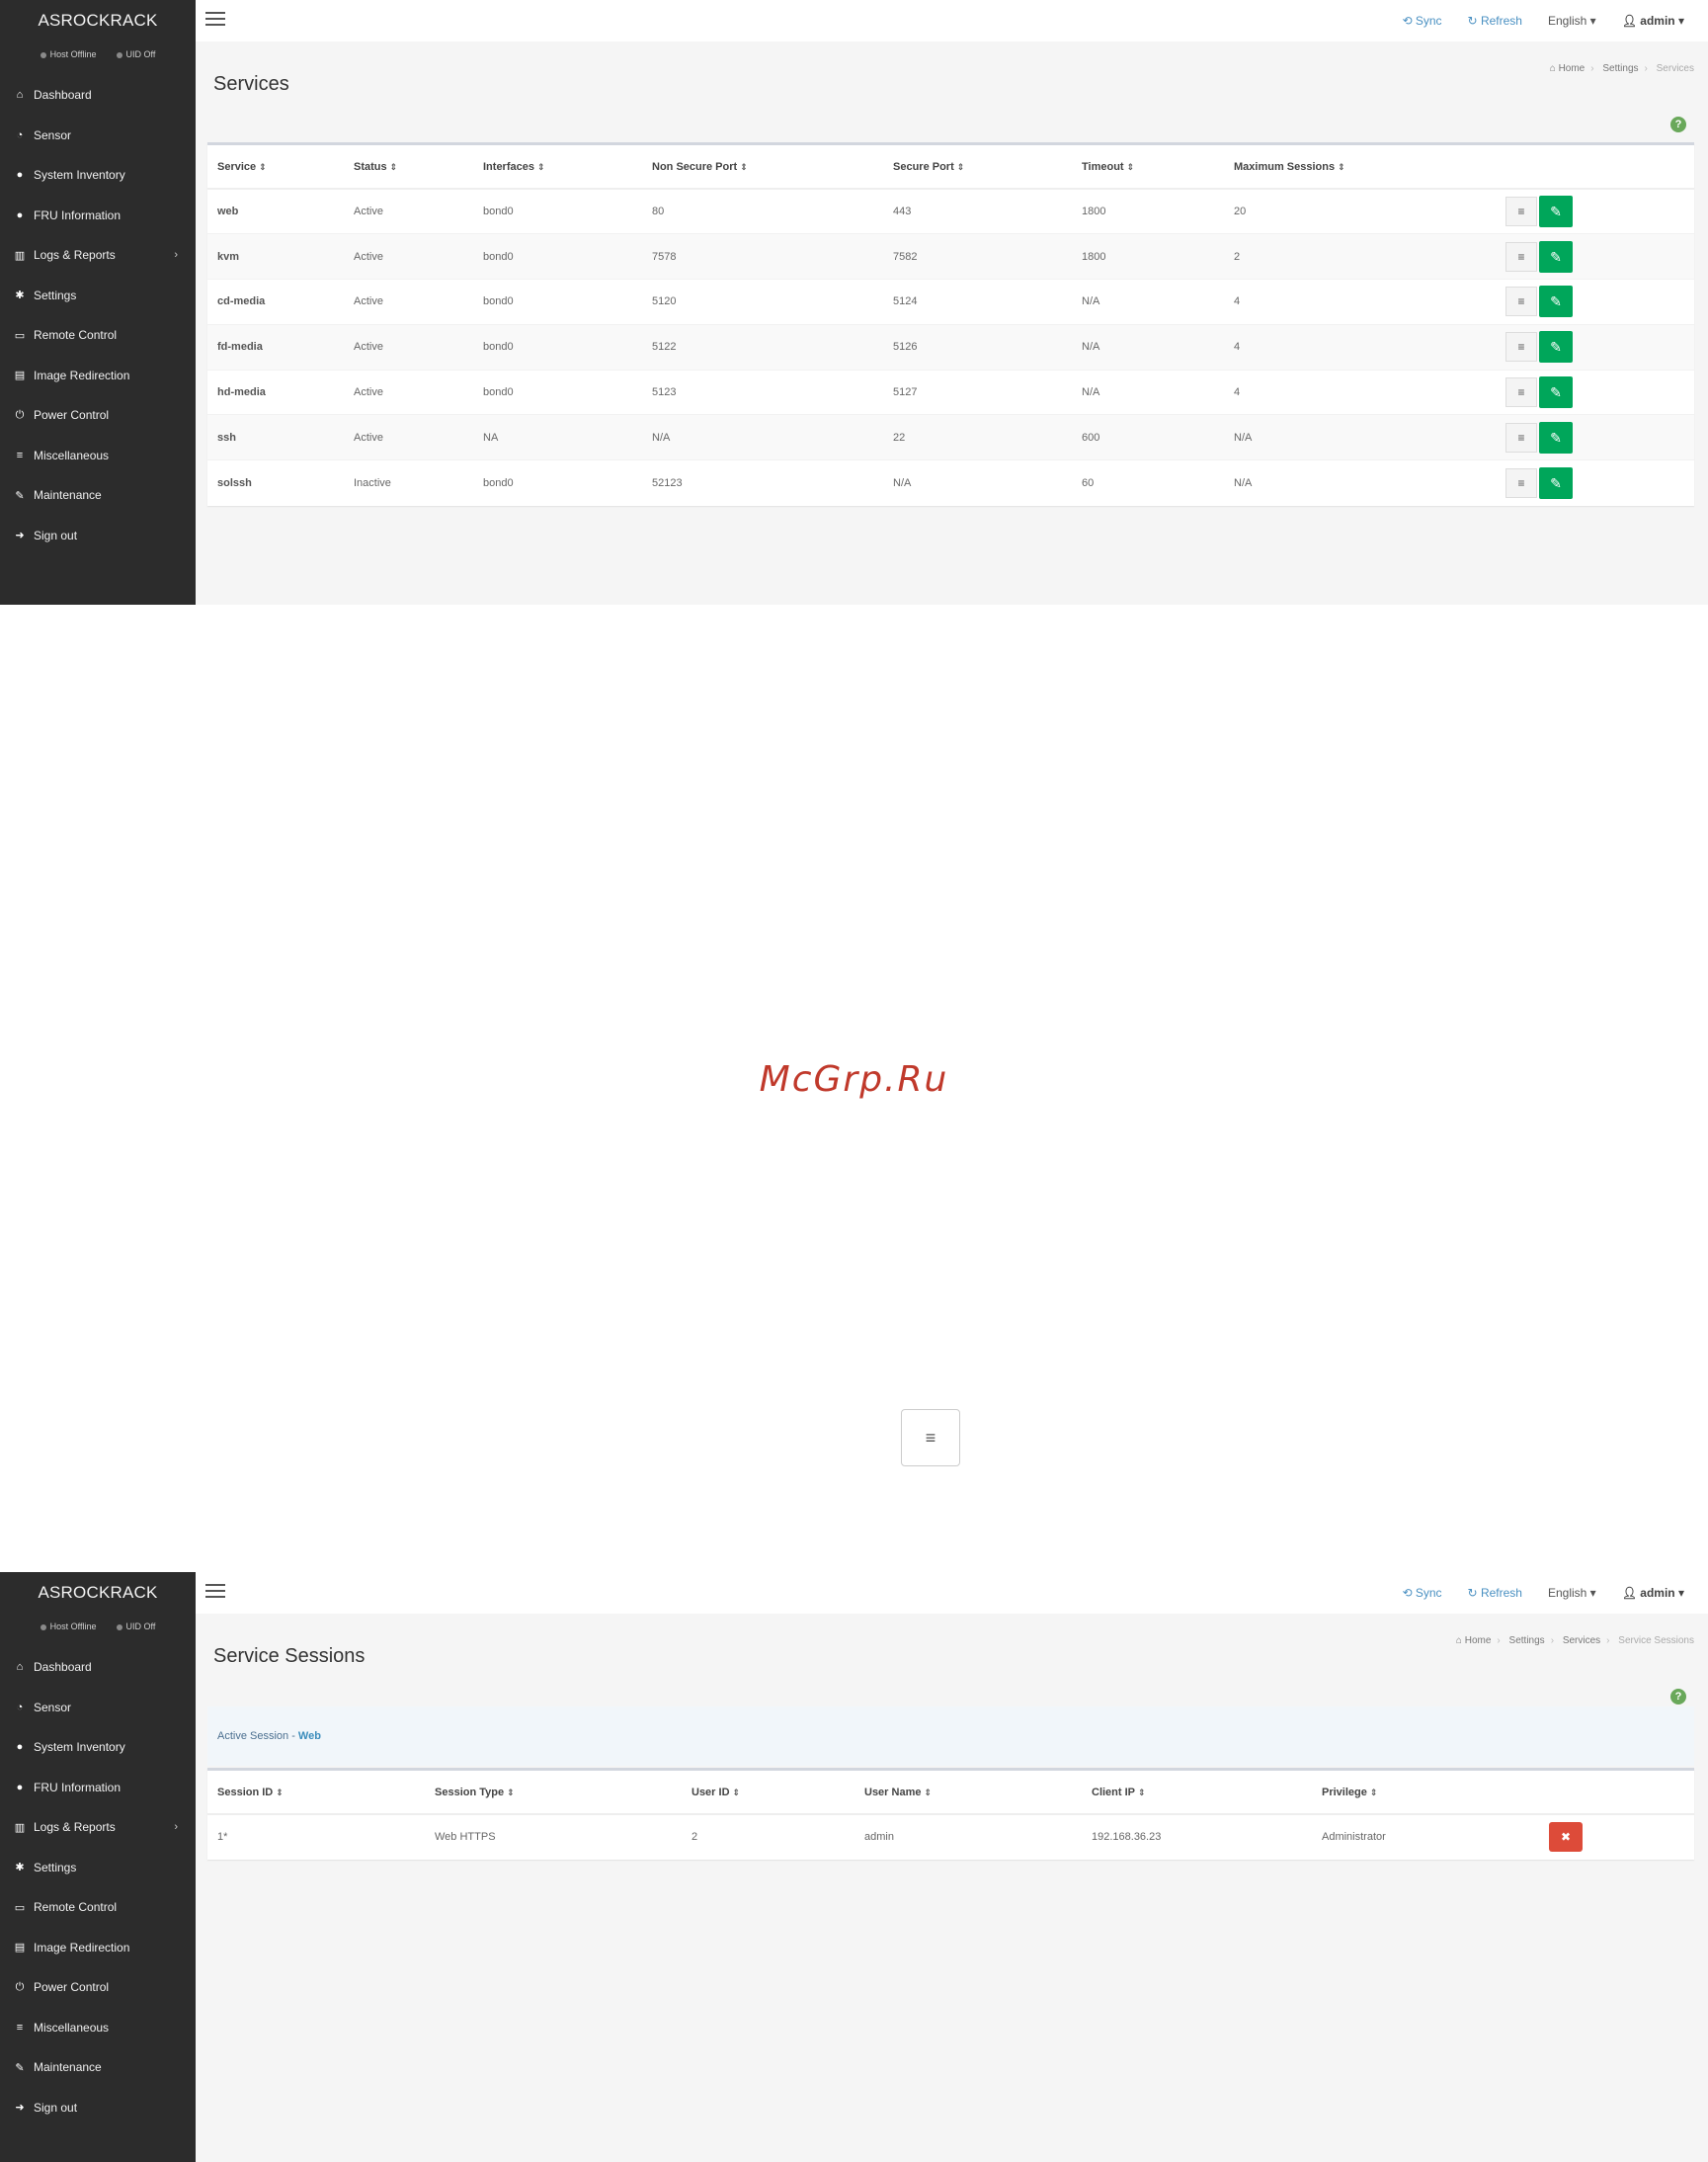 The height and width of the screenshot is (2162, 1708). Describe the element at coordinates (968, 1793) in the screenshot. I see `column-header-user-name: User Name ⇕` at that location.